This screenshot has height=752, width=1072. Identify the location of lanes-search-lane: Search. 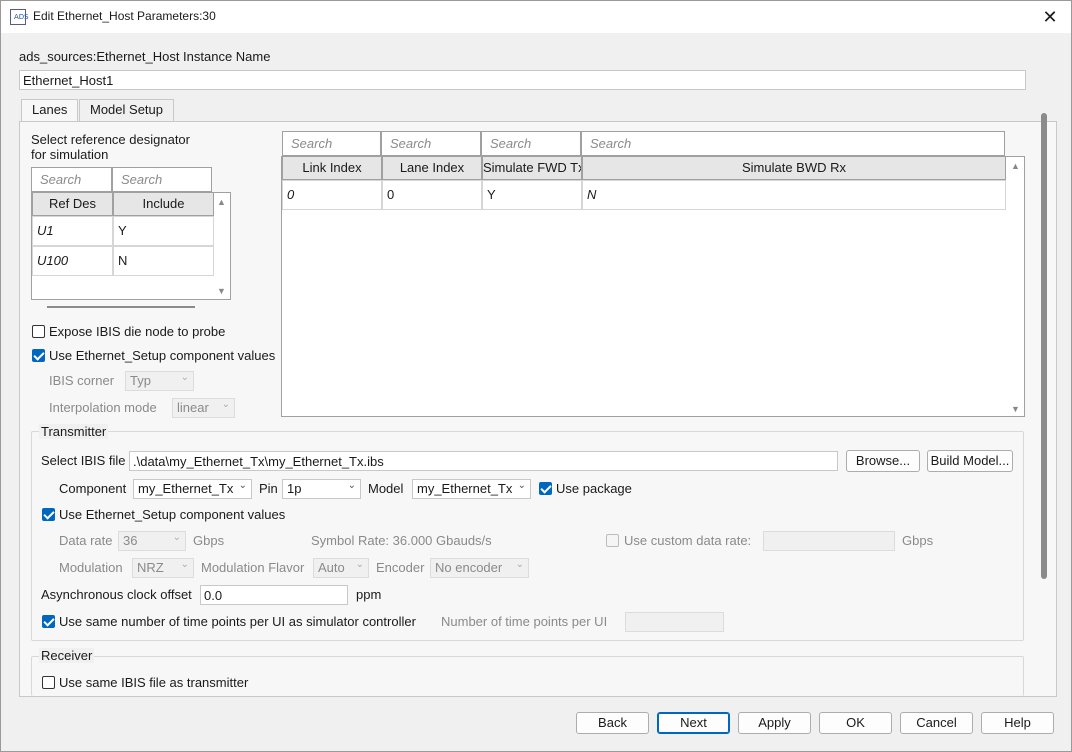
(431, 143).